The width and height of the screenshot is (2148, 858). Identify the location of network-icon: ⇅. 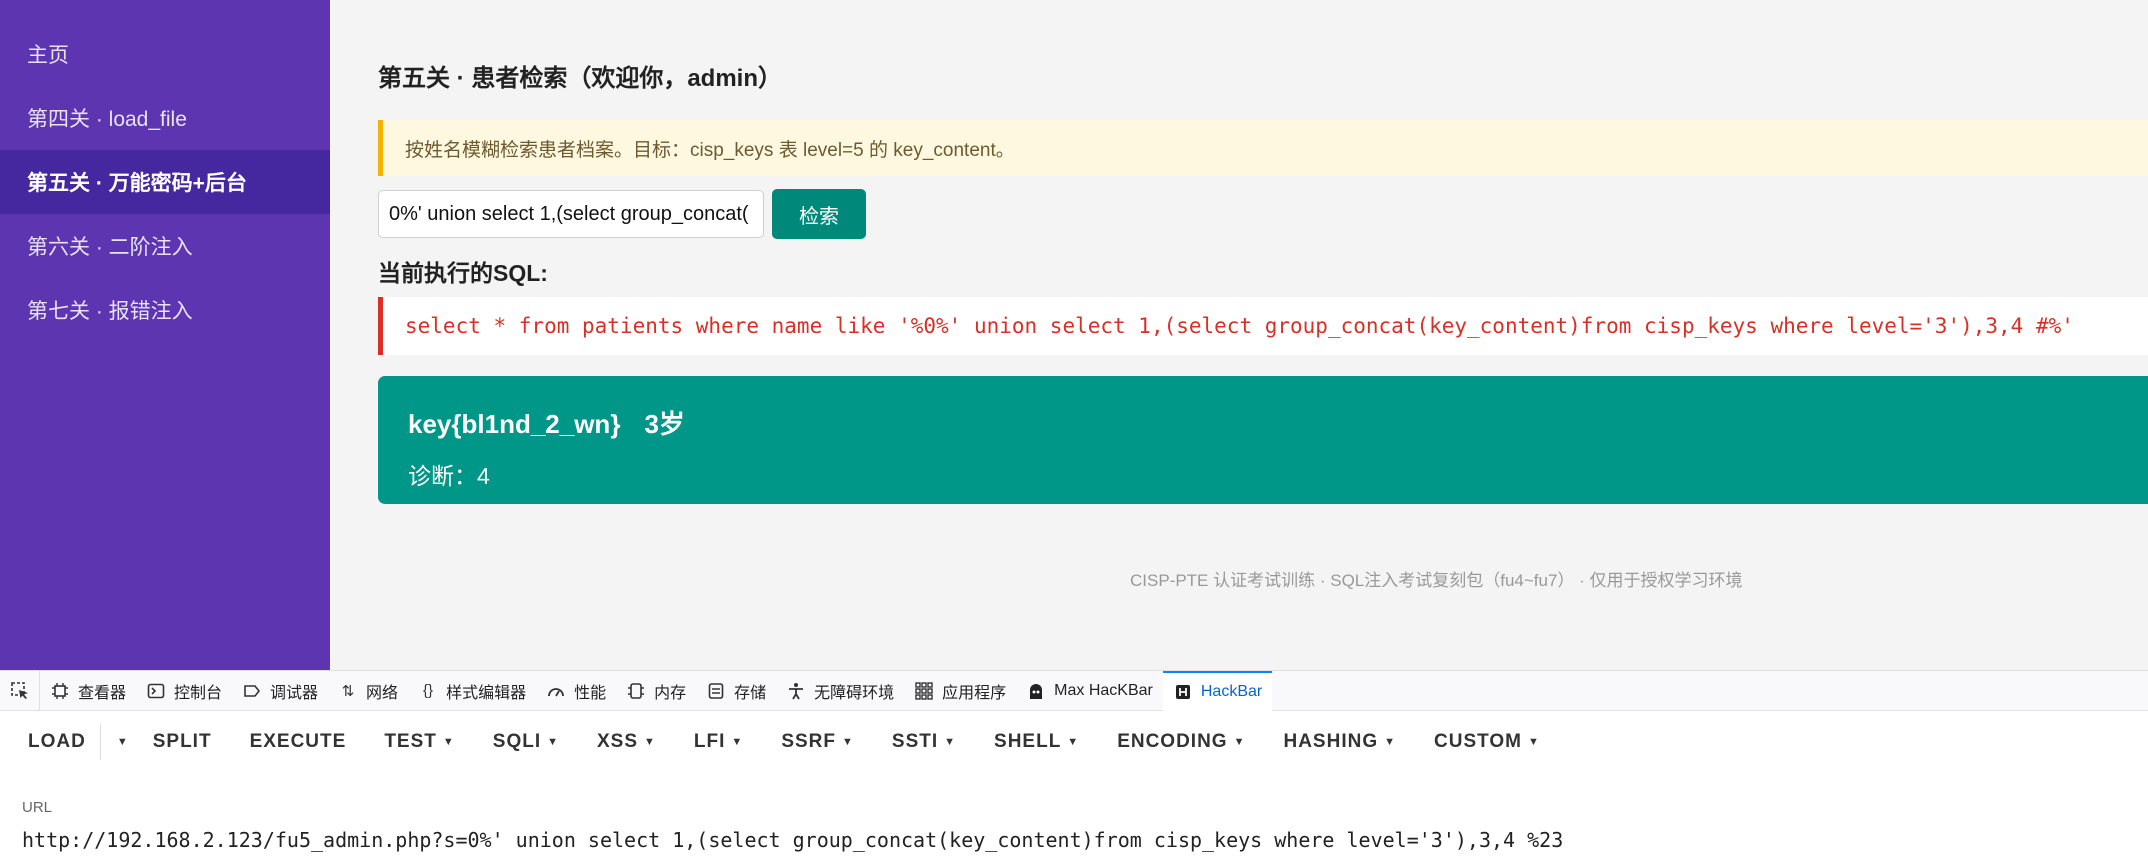
(348, 691).